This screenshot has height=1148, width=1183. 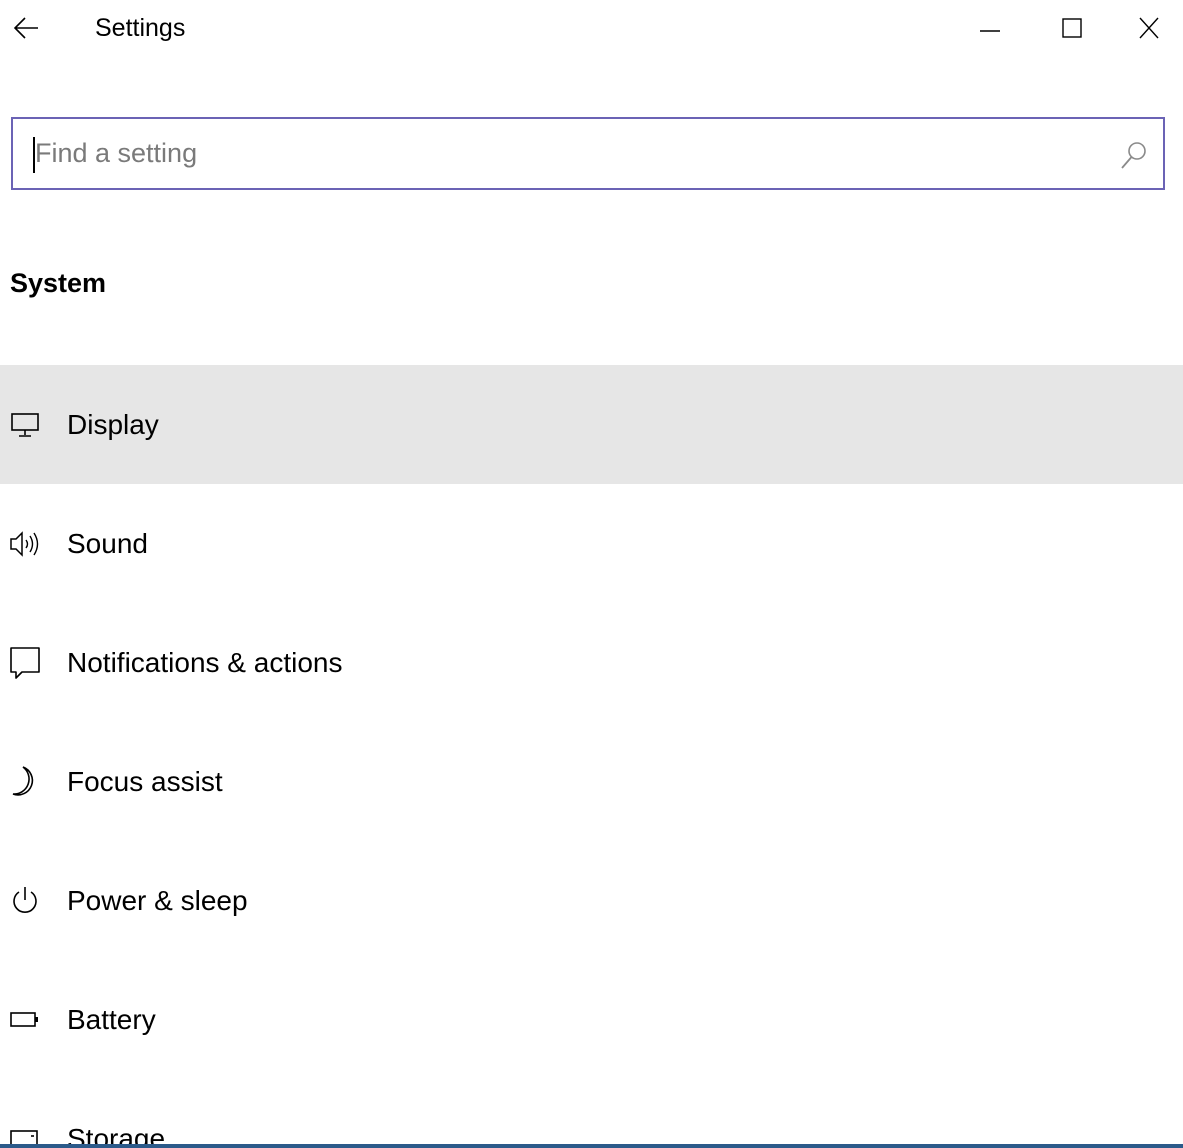 I want to click on nav-item-label: Focus assist, so click(x=145, y=781).